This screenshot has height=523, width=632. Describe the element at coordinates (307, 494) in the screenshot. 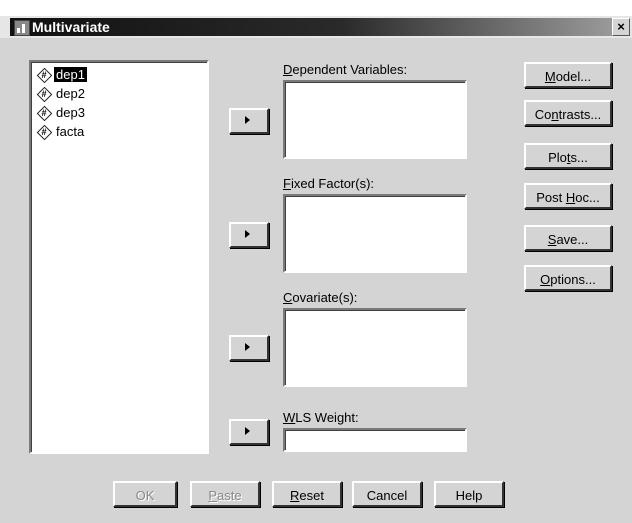

I see `reset-button: Reset` at that location.